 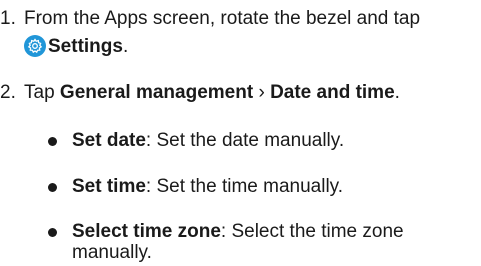 I want to click on bullet-set-date-text: Set date: Set the date manually., so click(x=208, y=141).